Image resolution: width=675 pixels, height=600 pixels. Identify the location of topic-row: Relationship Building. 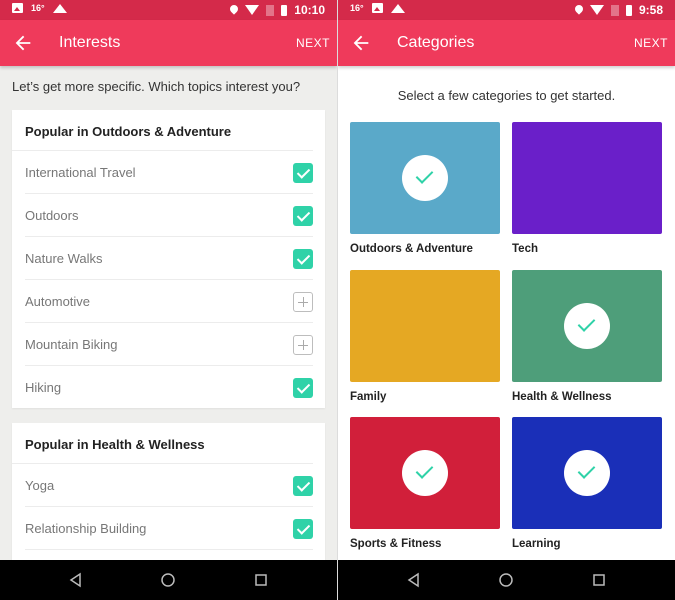
(169, 528).